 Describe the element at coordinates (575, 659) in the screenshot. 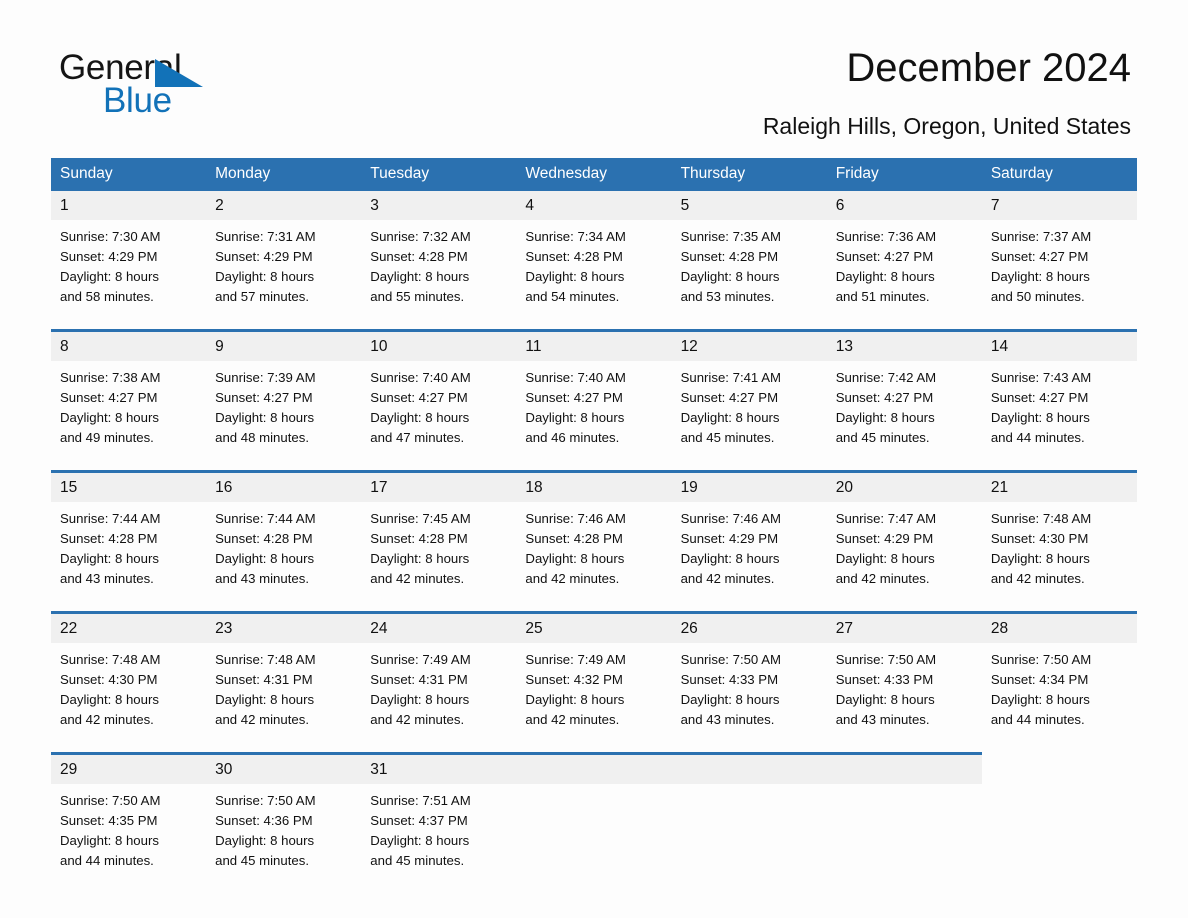

I see `sunrise-text: Sunrise: 7:49 AM` at that location.